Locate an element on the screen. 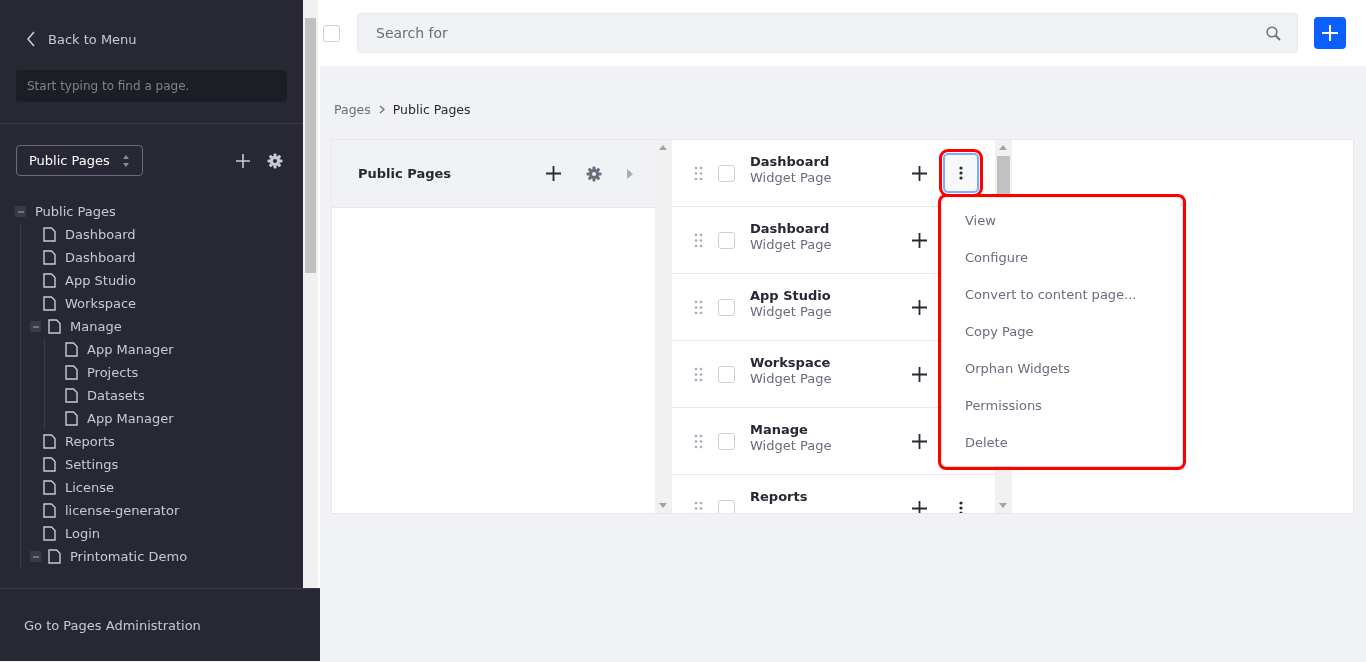 The width and height of the screenshot is (1366, 662). tree-item: license-generator is located at coordinates (122, 510).